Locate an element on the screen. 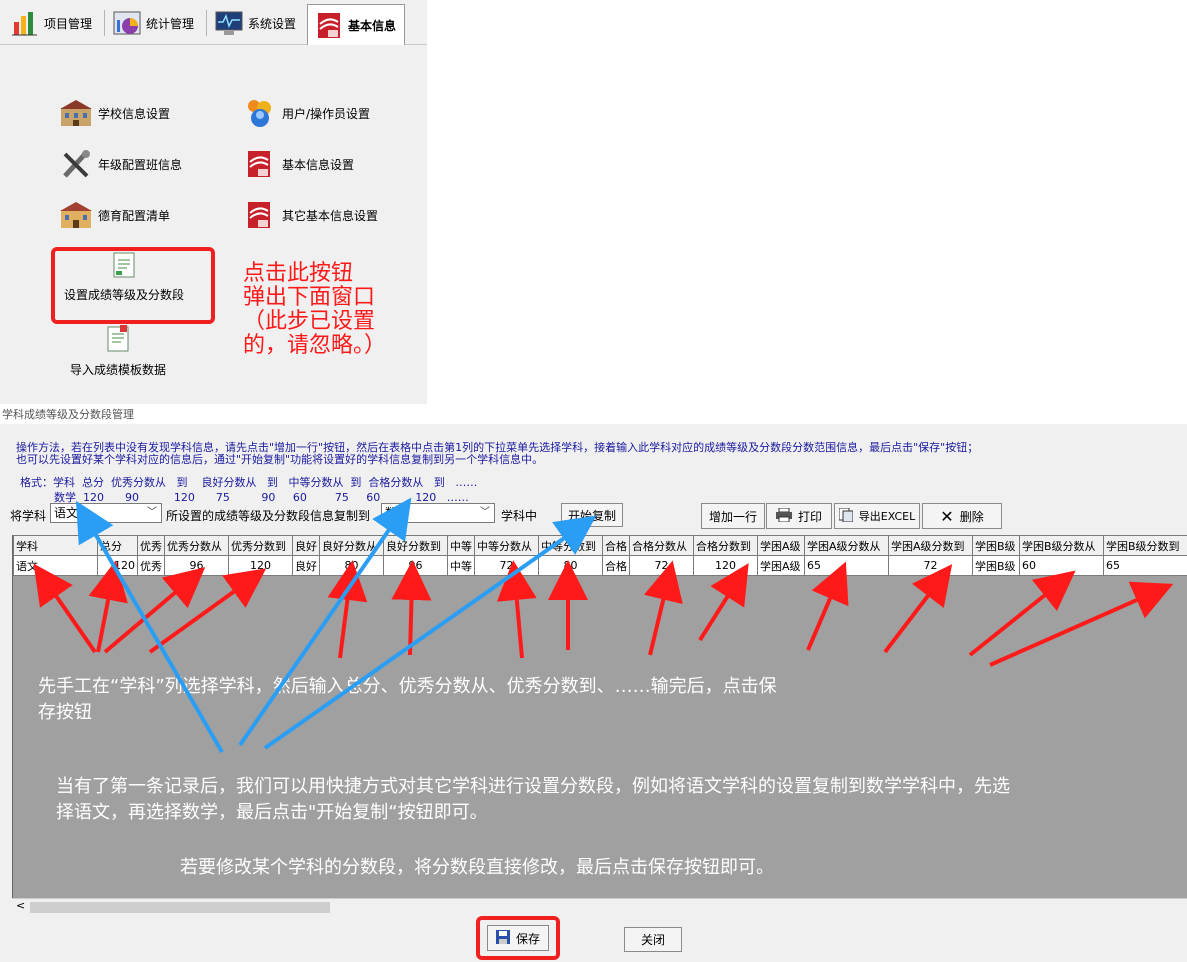 The width and height of the screenshot is (1187, 962). column-header: 合格 is located at coordinates (616, 545).